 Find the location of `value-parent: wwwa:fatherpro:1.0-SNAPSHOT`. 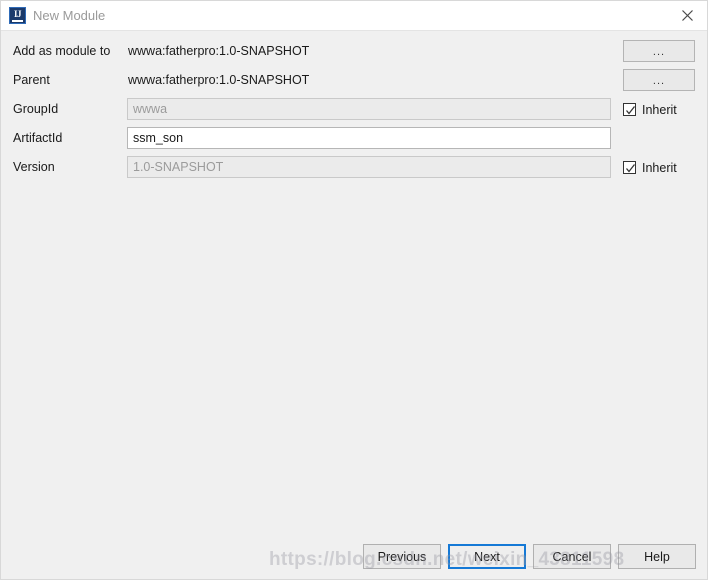

value-parent: wwwa:fatherpro:1.0-SNAPSHOT is located at coordinates (219, 80).